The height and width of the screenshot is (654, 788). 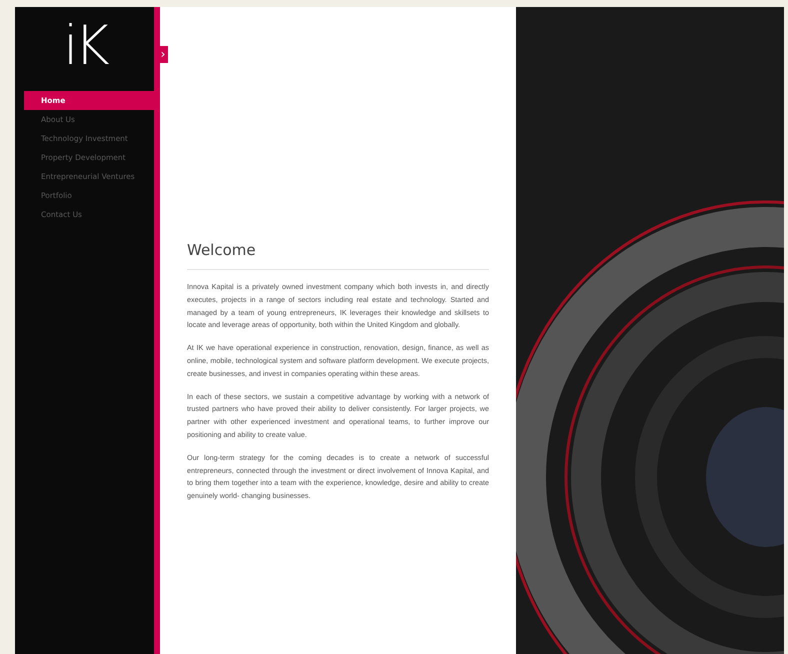 What do you see at coordinates (84, 47) in the screenshot?
I see `logo: iK` at bounding box center [84, 47].